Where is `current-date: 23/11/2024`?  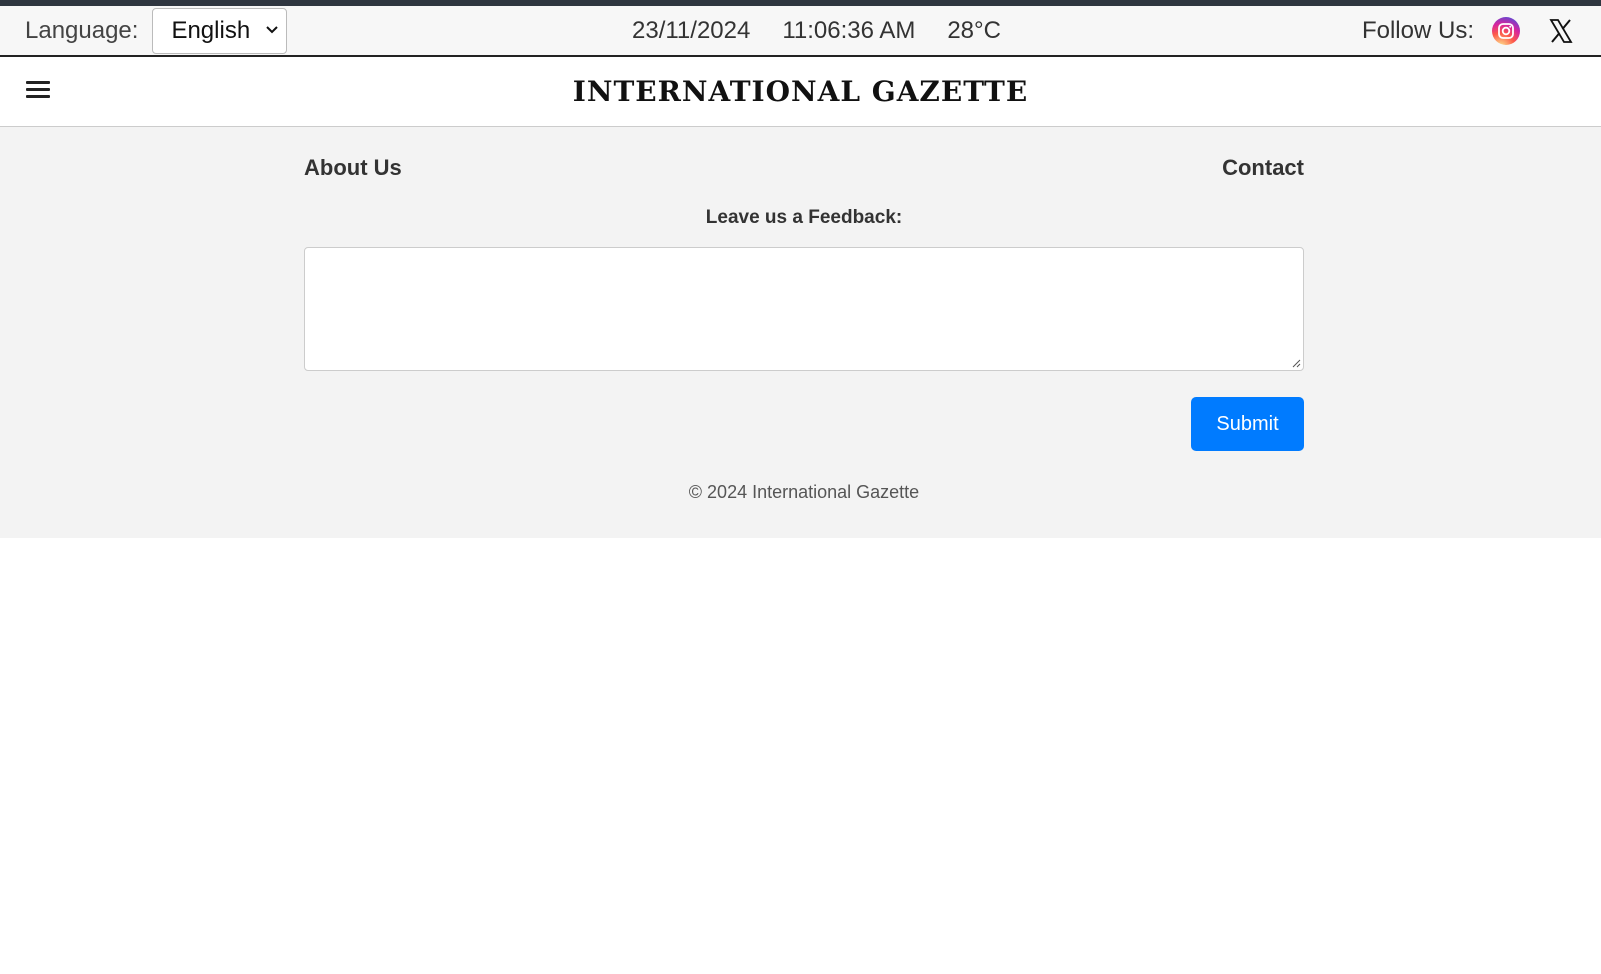
current-date: 23/11/2024 is located at coordinates (691, 30).